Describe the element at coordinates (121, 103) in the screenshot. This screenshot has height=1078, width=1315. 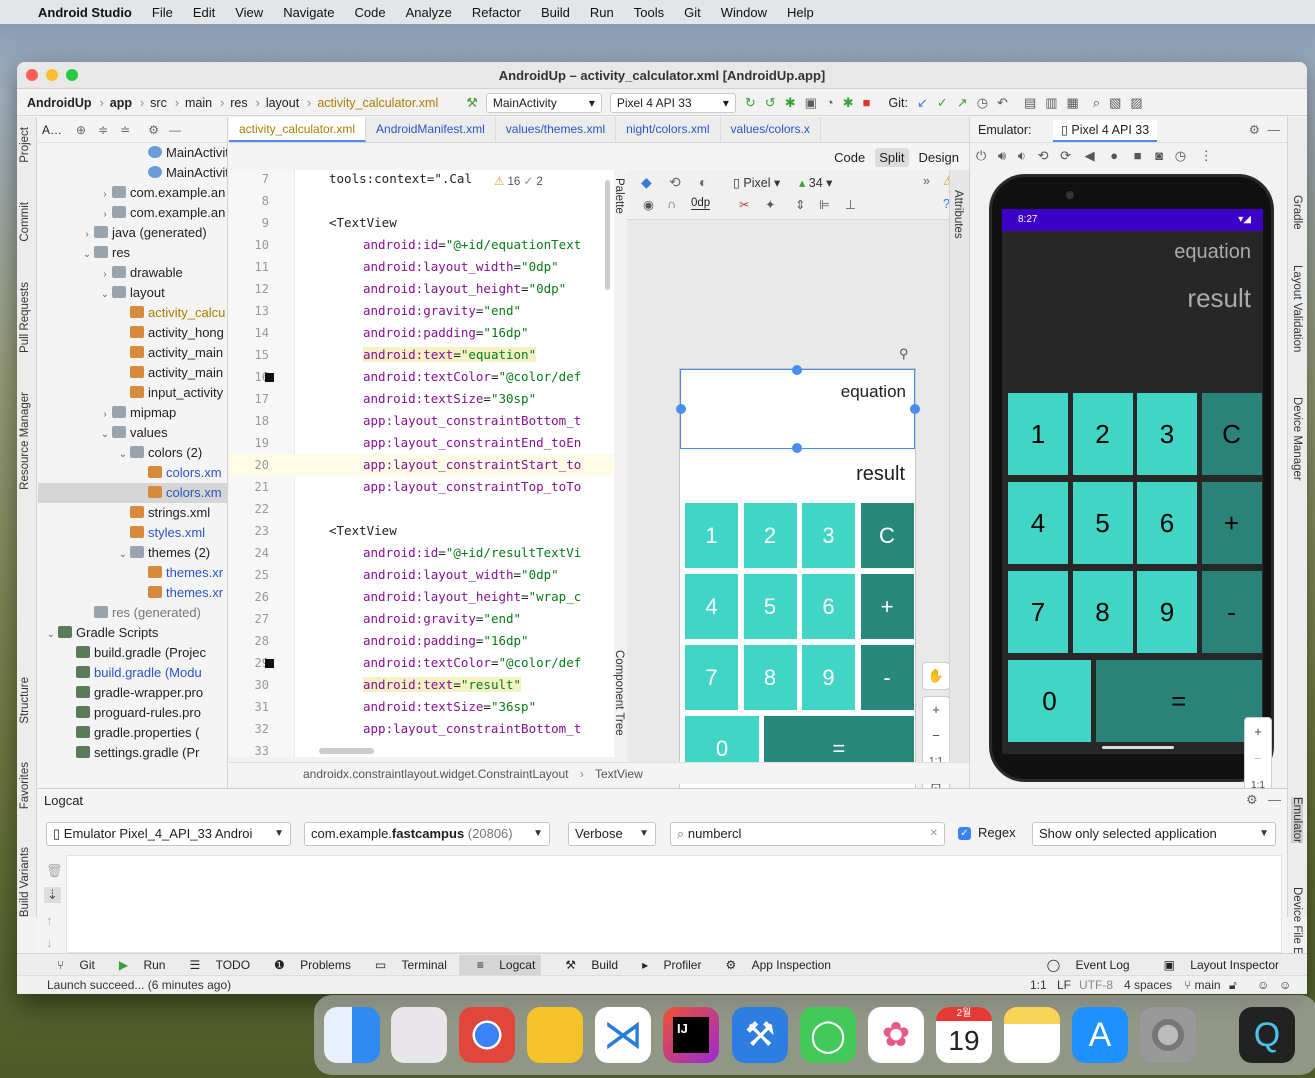
I see `breadcrumb-module: app` at that location.